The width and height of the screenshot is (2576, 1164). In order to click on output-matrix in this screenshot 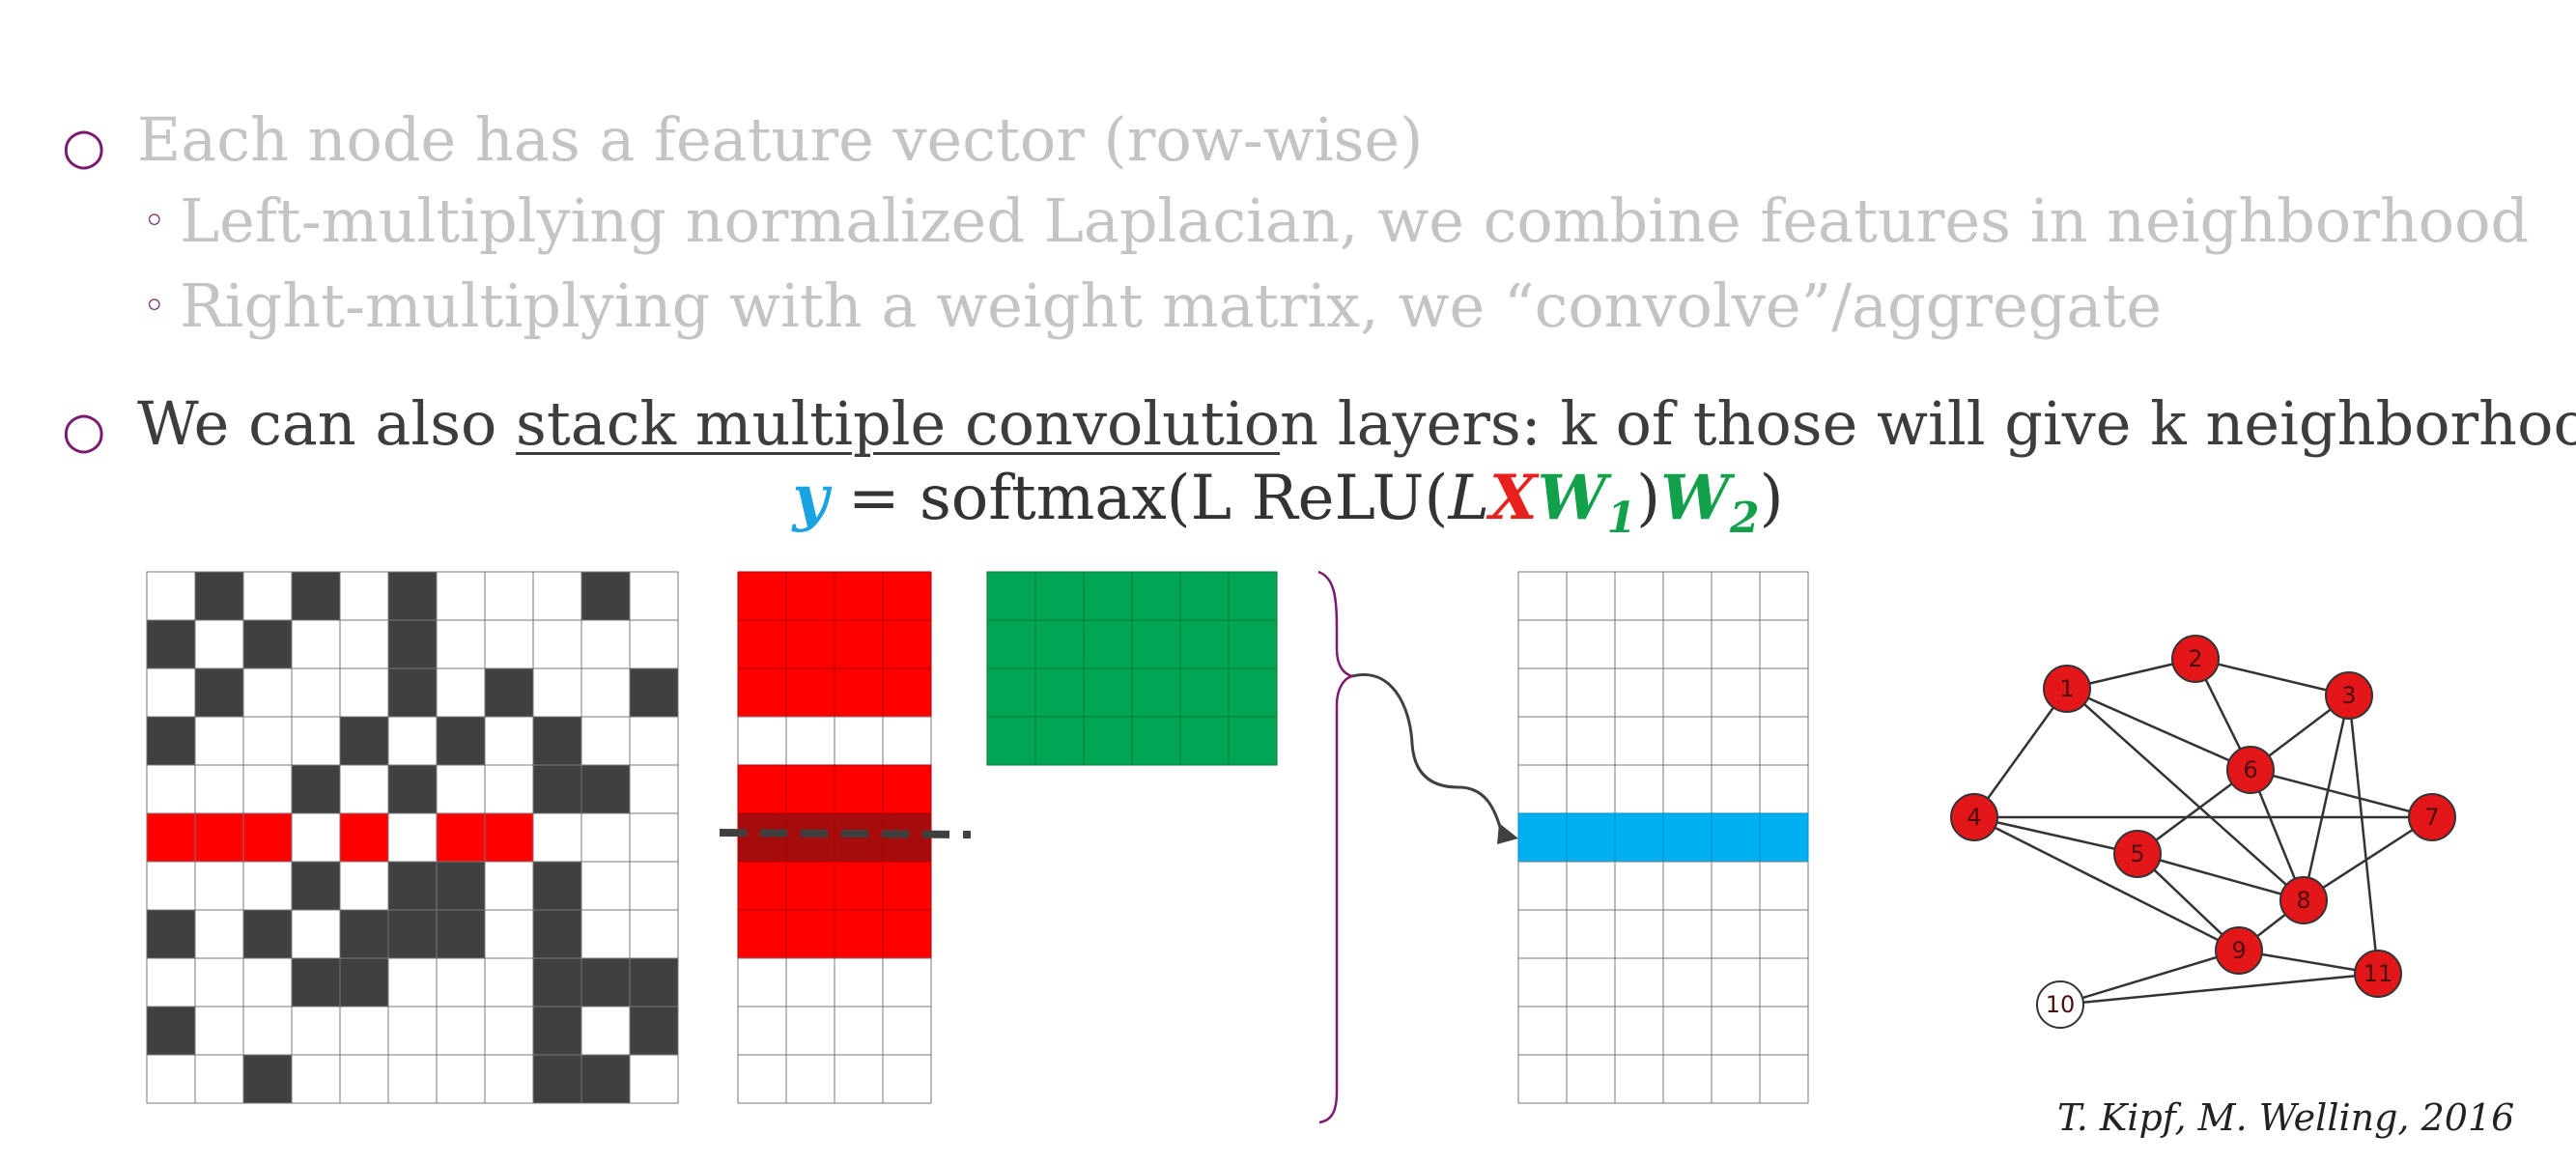, I will do `click(1663, 838)`.